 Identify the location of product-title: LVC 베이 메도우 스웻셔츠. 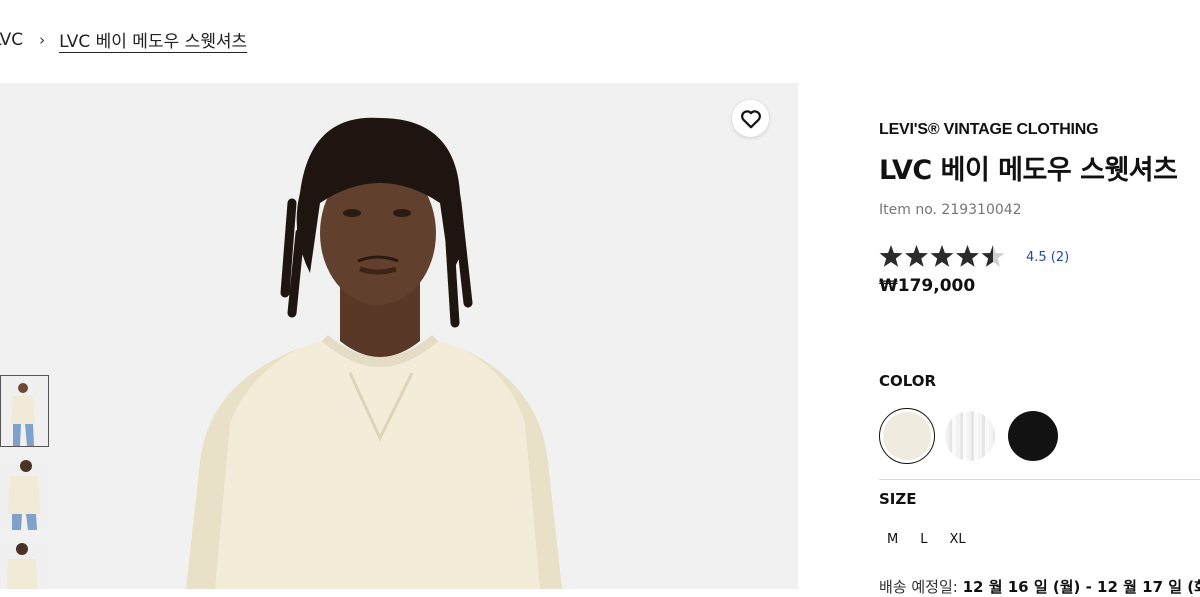
(1028, 170).